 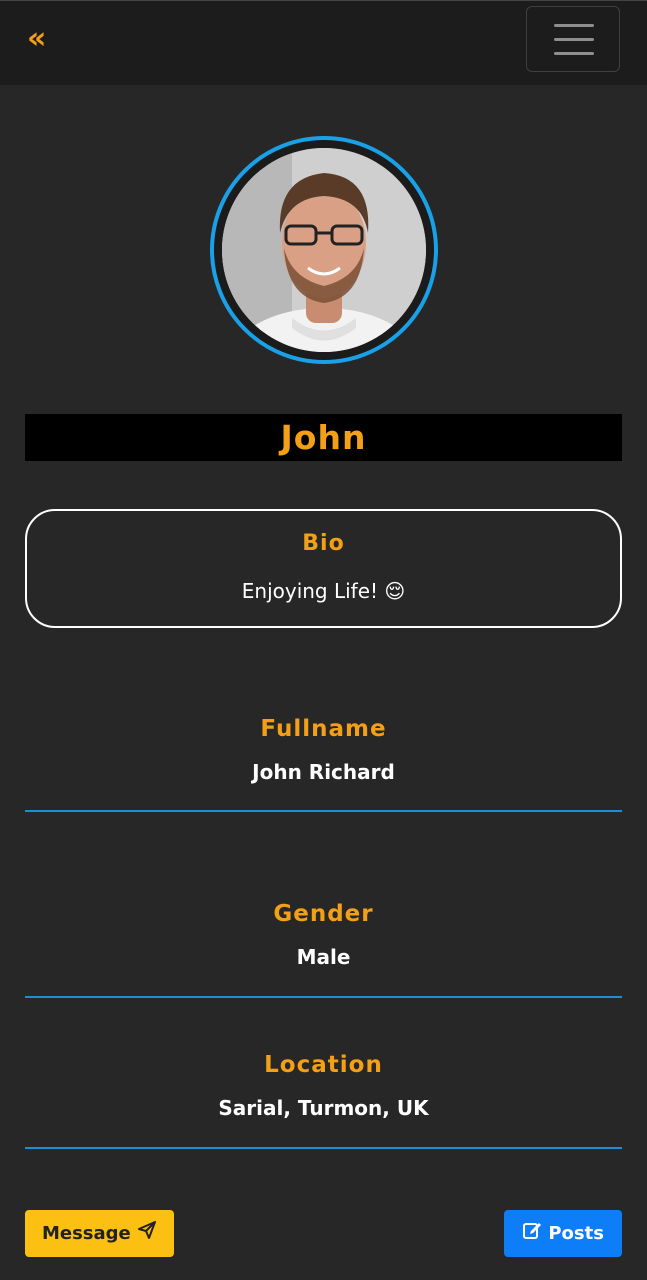 What do you see at coordinates (323, 772) in the screenshot?
I see `fullname-value: John Richard` at bounding box center [323, 772].